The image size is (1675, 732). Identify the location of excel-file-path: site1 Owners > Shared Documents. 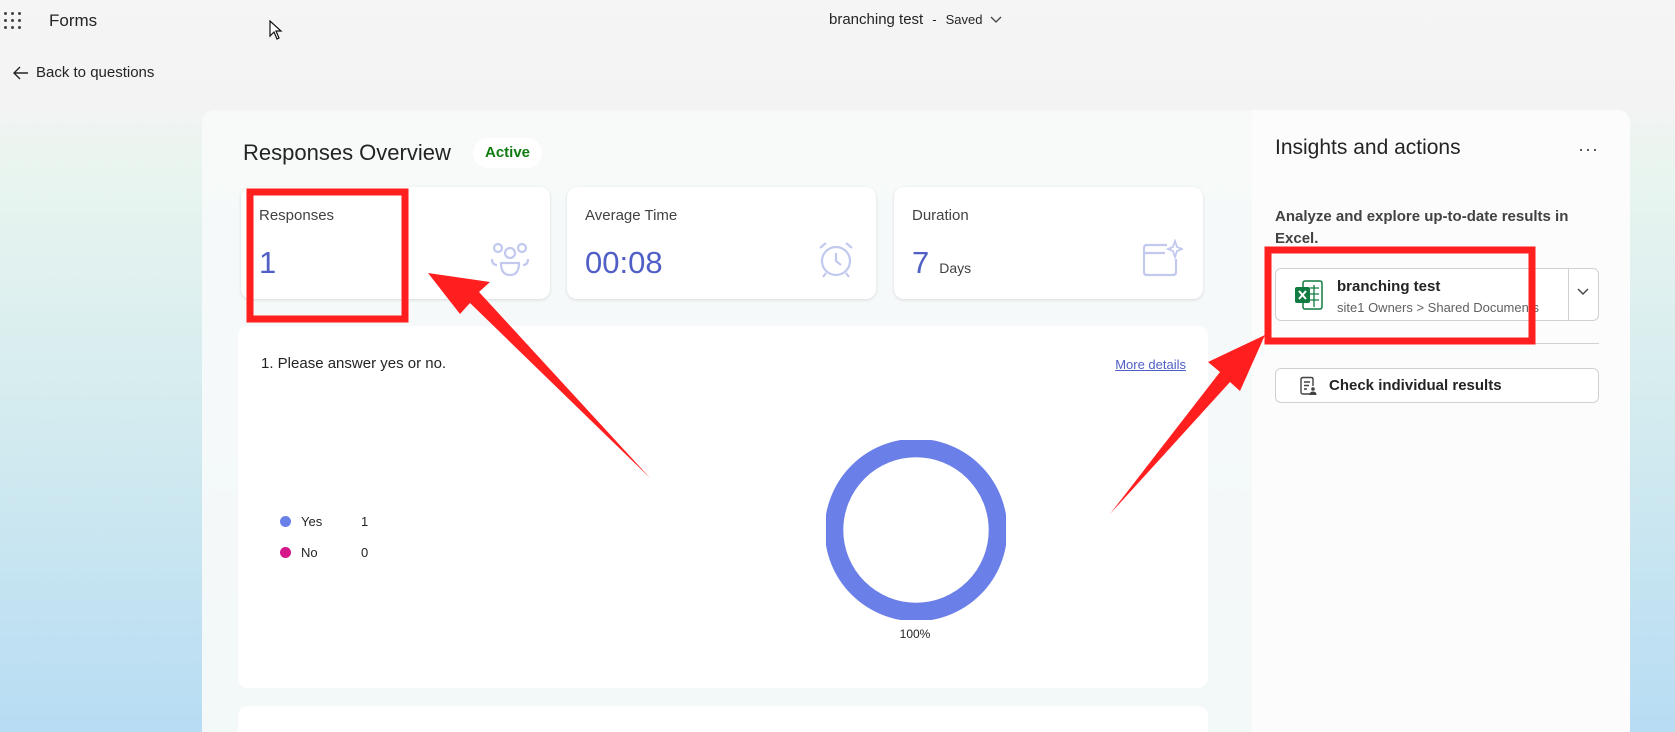
(1438, 307).